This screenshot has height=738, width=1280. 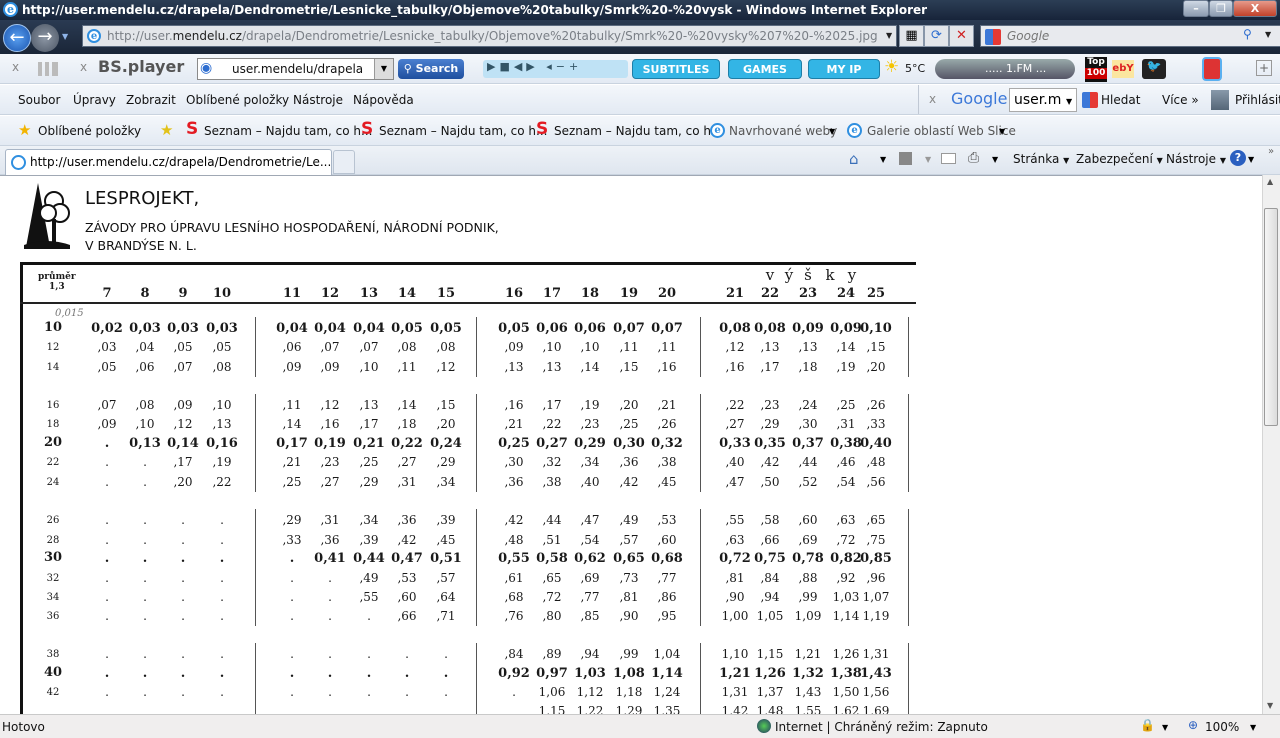 What do you see at coordinates (765, 69) in the screenshot?
I see `games-button: GAMES` at bounding box center [765, 69].